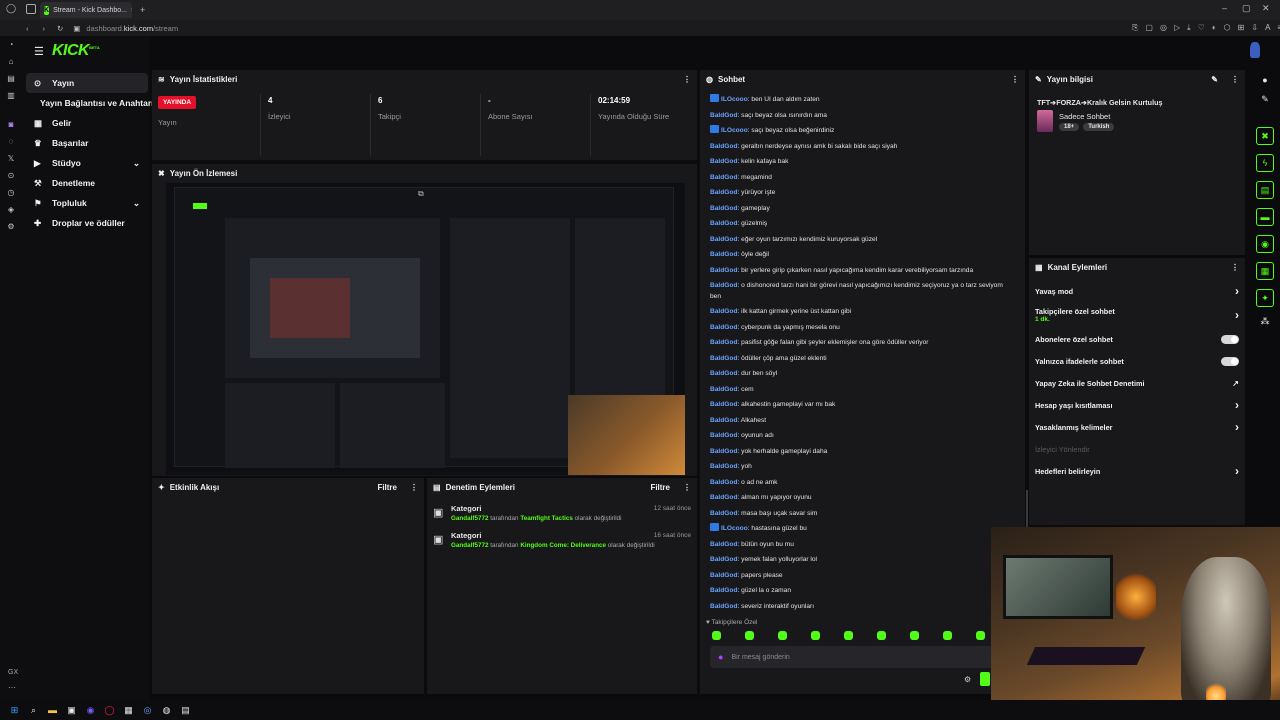 The image size is (1280, 720). I want to click on steam-icon: ◎, so click(147, 710).